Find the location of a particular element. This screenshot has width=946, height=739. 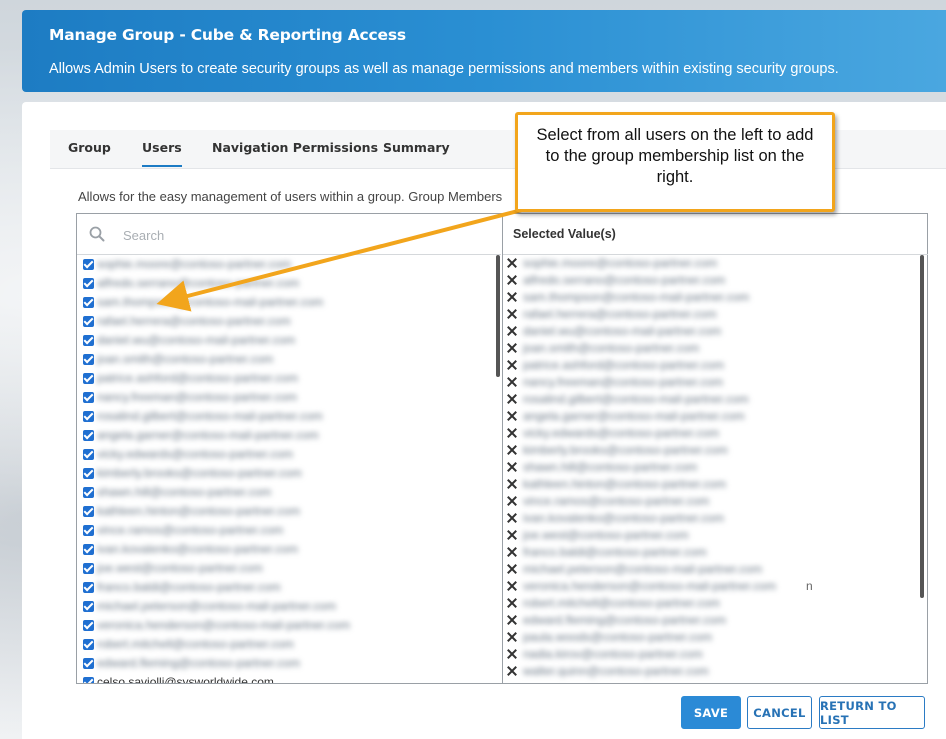

user-email: kimberly.brooks@contoso-partner.com is located at coordinates (199, 473).